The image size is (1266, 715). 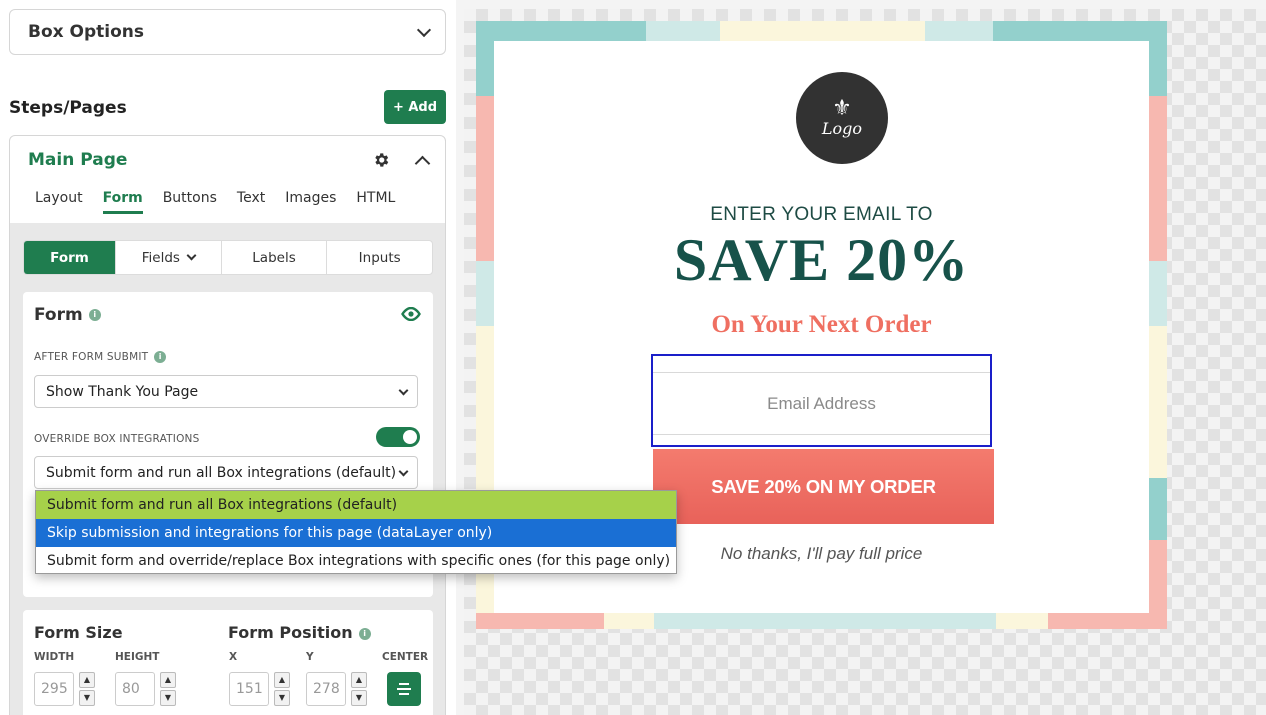 What do you see at coordinates (290, 632) in the screenshot?
I see `form-position-title-text: Form Position` at bounding box center [290, 632].